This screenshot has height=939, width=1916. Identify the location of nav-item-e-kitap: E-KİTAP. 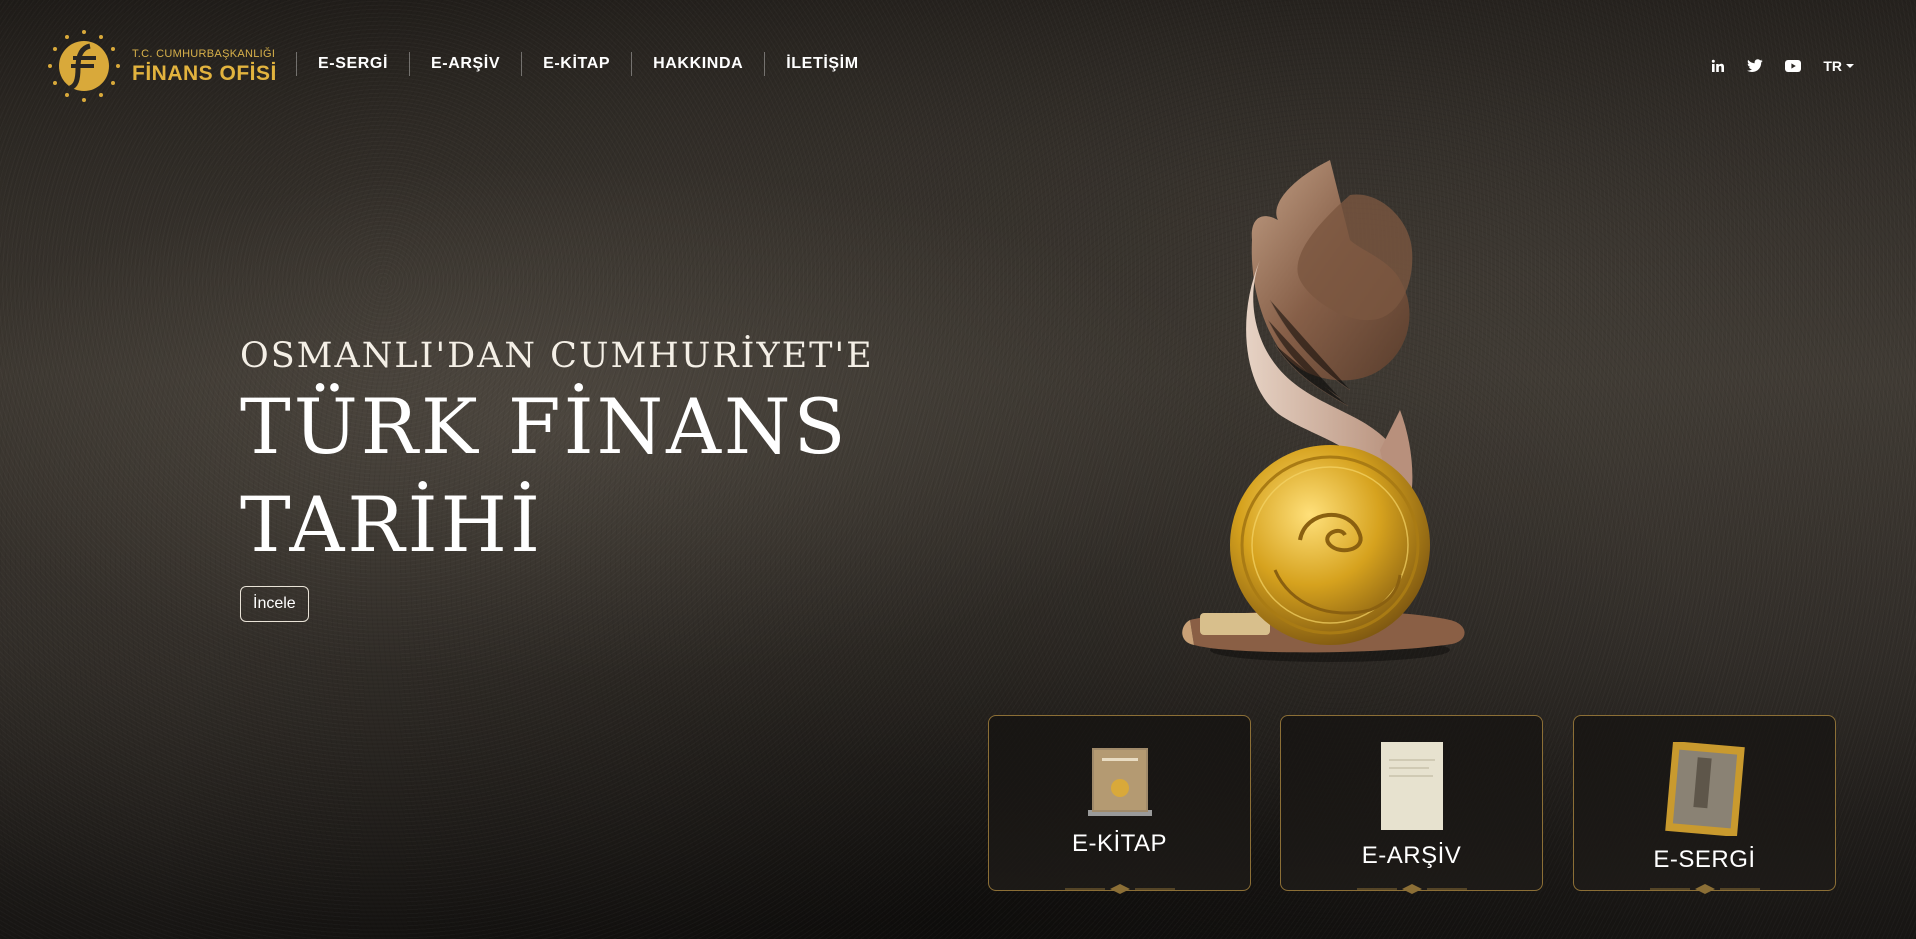
(576, 64).